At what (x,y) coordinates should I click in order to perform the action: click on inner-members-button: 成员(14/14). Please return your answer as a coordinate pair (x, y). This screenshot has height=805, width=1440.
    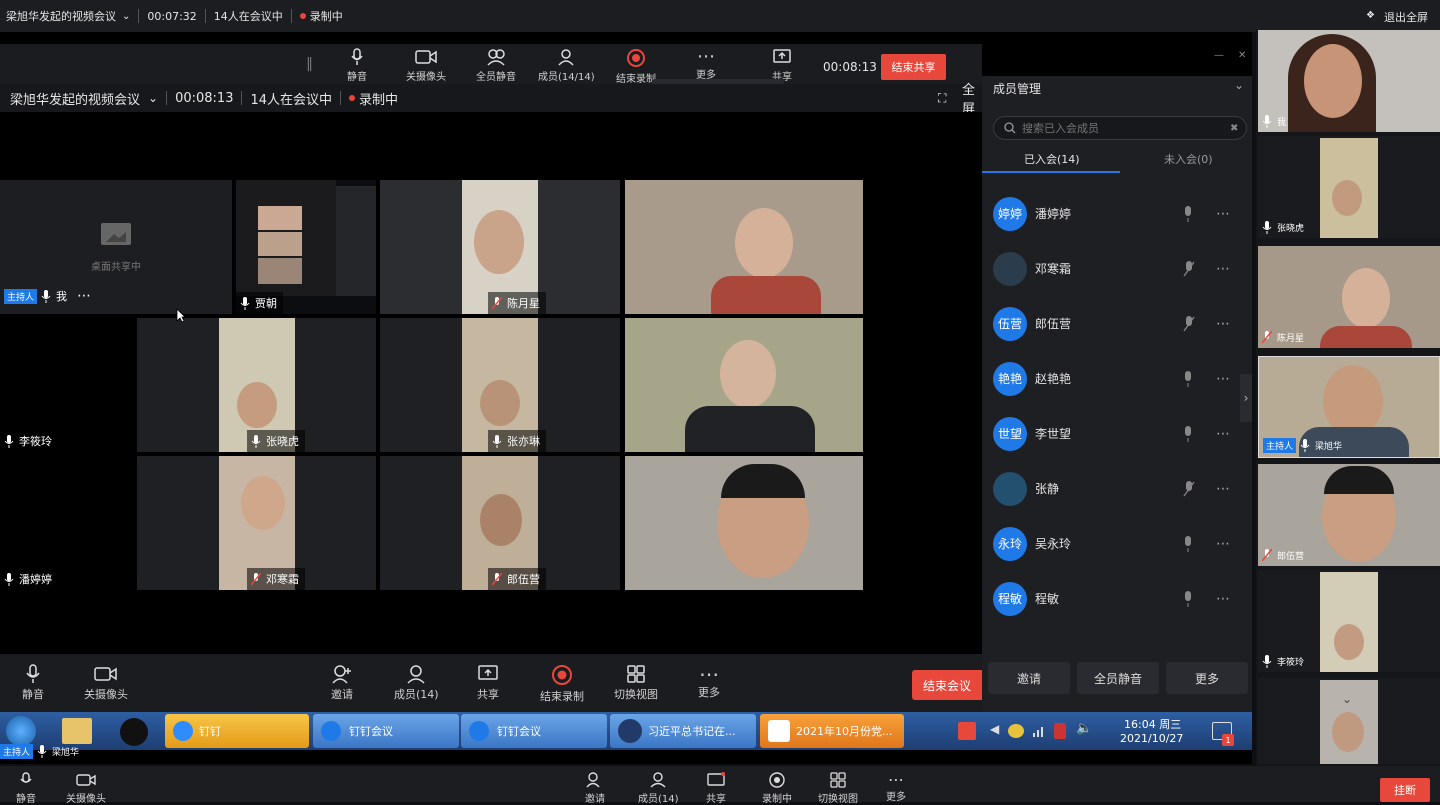
    Looking at the image, I should click on (566, 65).